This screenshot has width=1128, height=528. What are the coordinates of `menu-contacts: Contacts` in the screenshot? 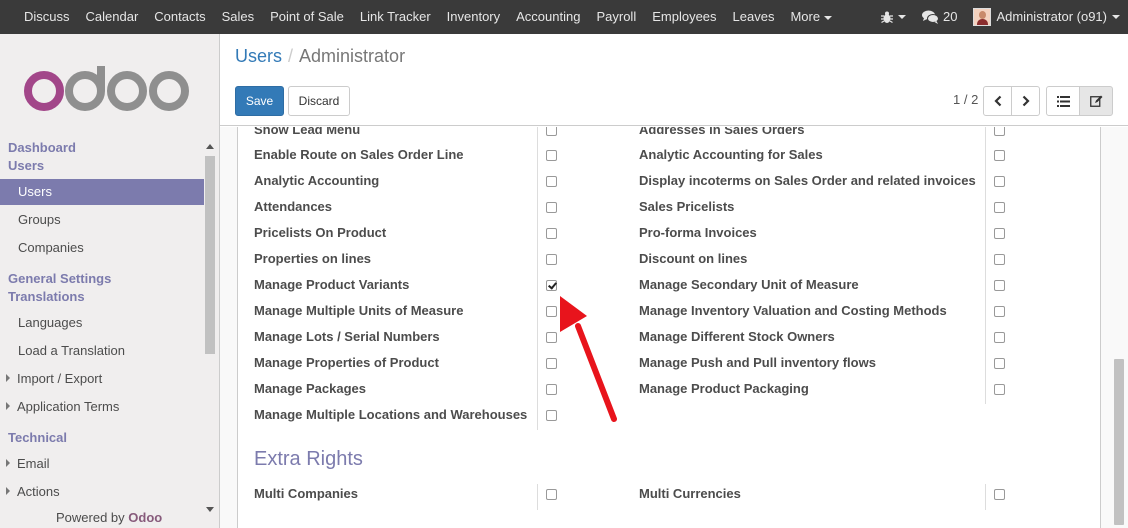 It's located at (179, 17).